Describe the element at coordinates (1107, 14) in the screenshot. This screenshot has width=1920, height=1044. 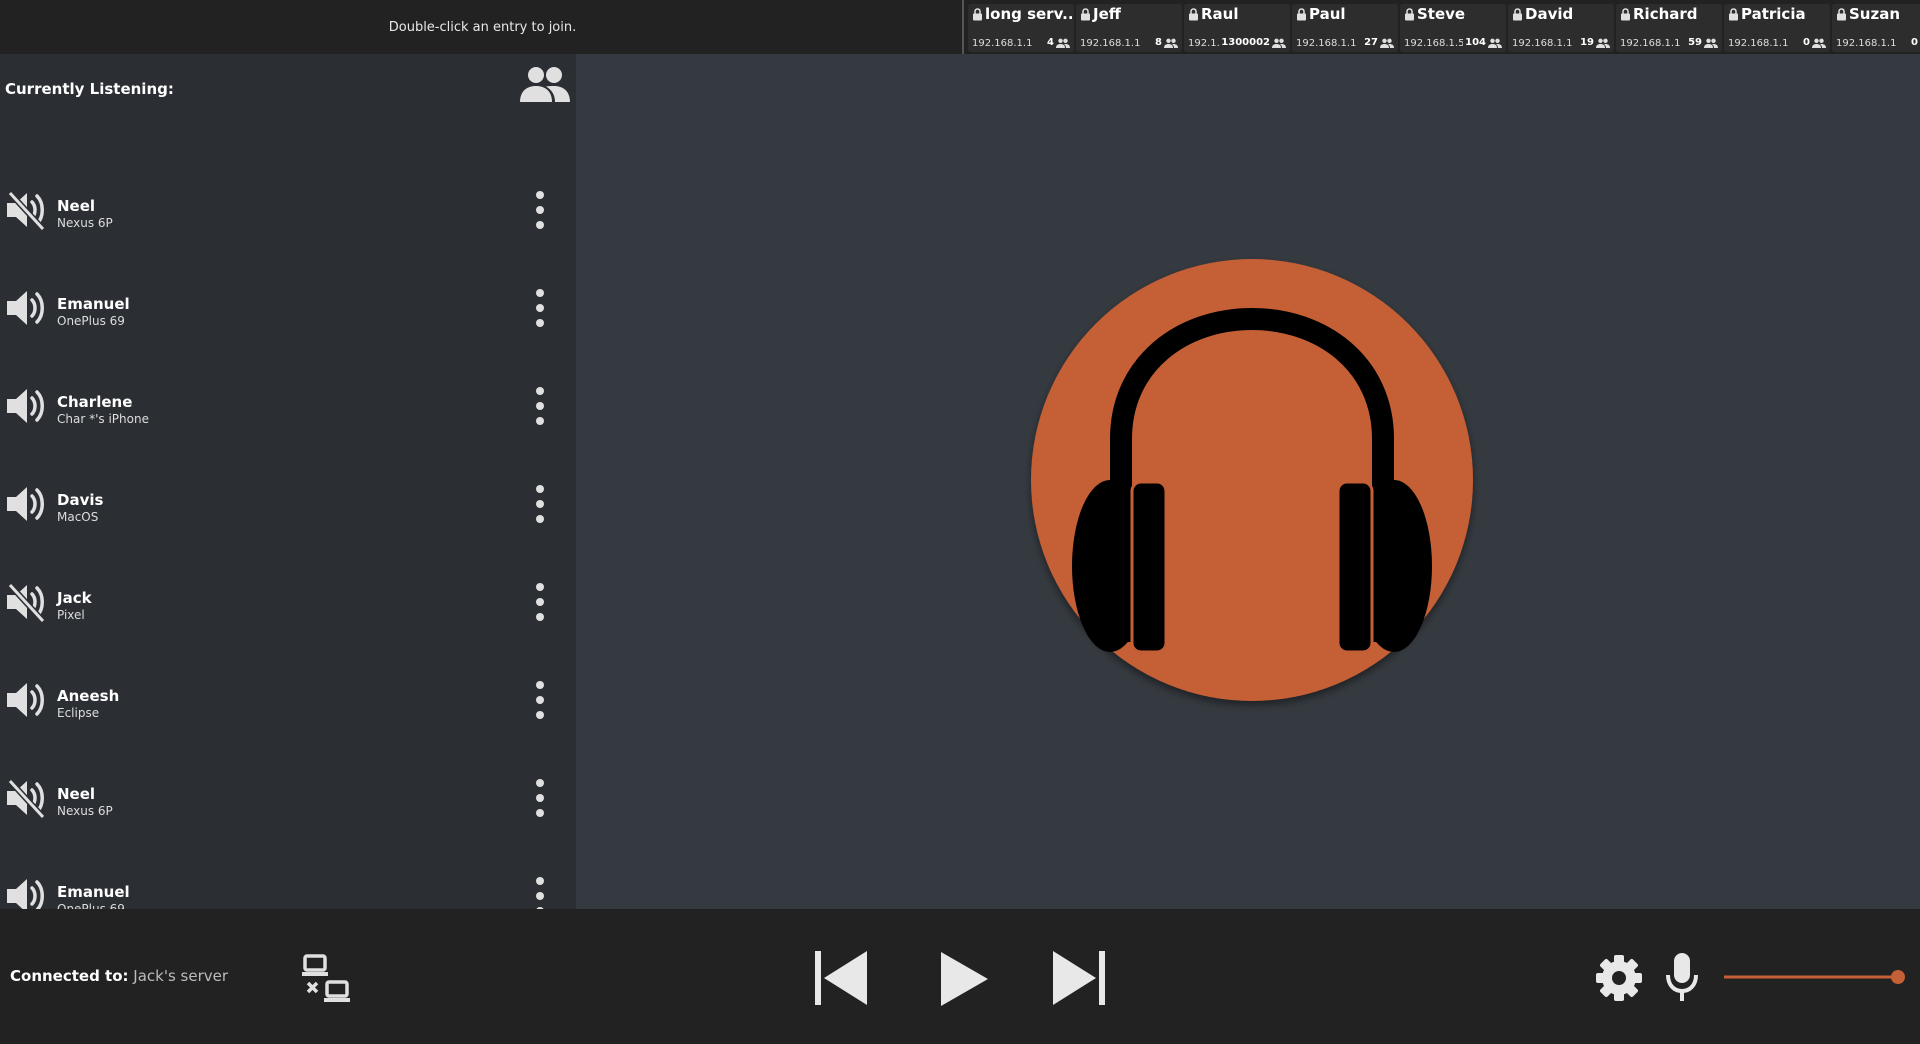
I see `server-name-label: Jeff` at that location.